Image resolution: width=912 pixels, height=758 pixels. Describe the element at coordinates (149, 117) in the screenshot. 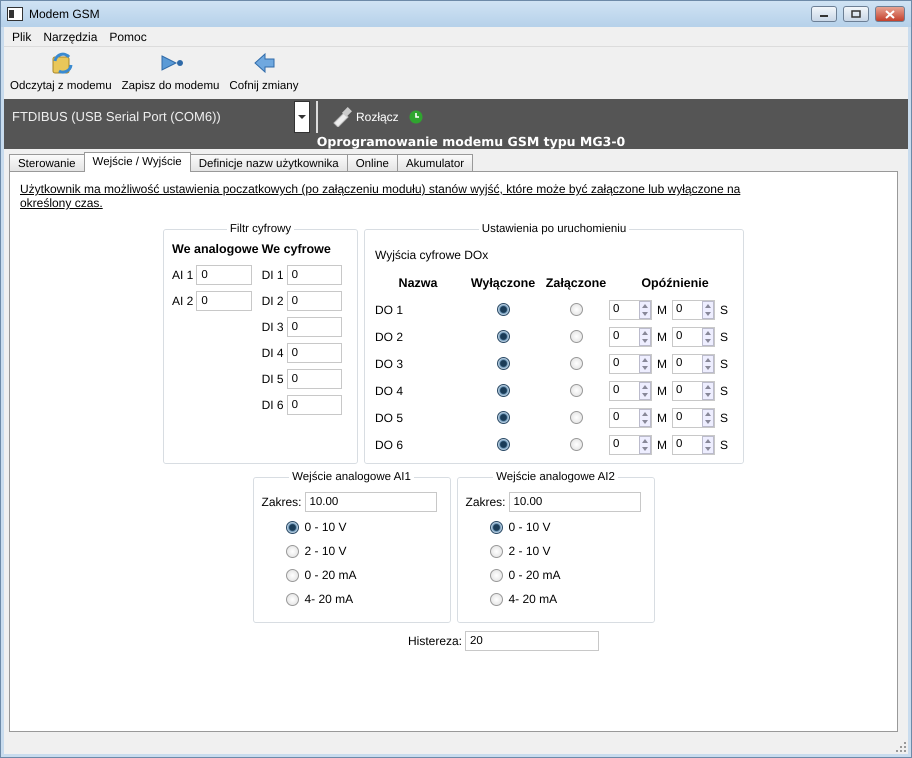

I see `port-dropdown-value: FTDIBUS (USB Serial Port (COM6))` at that location.